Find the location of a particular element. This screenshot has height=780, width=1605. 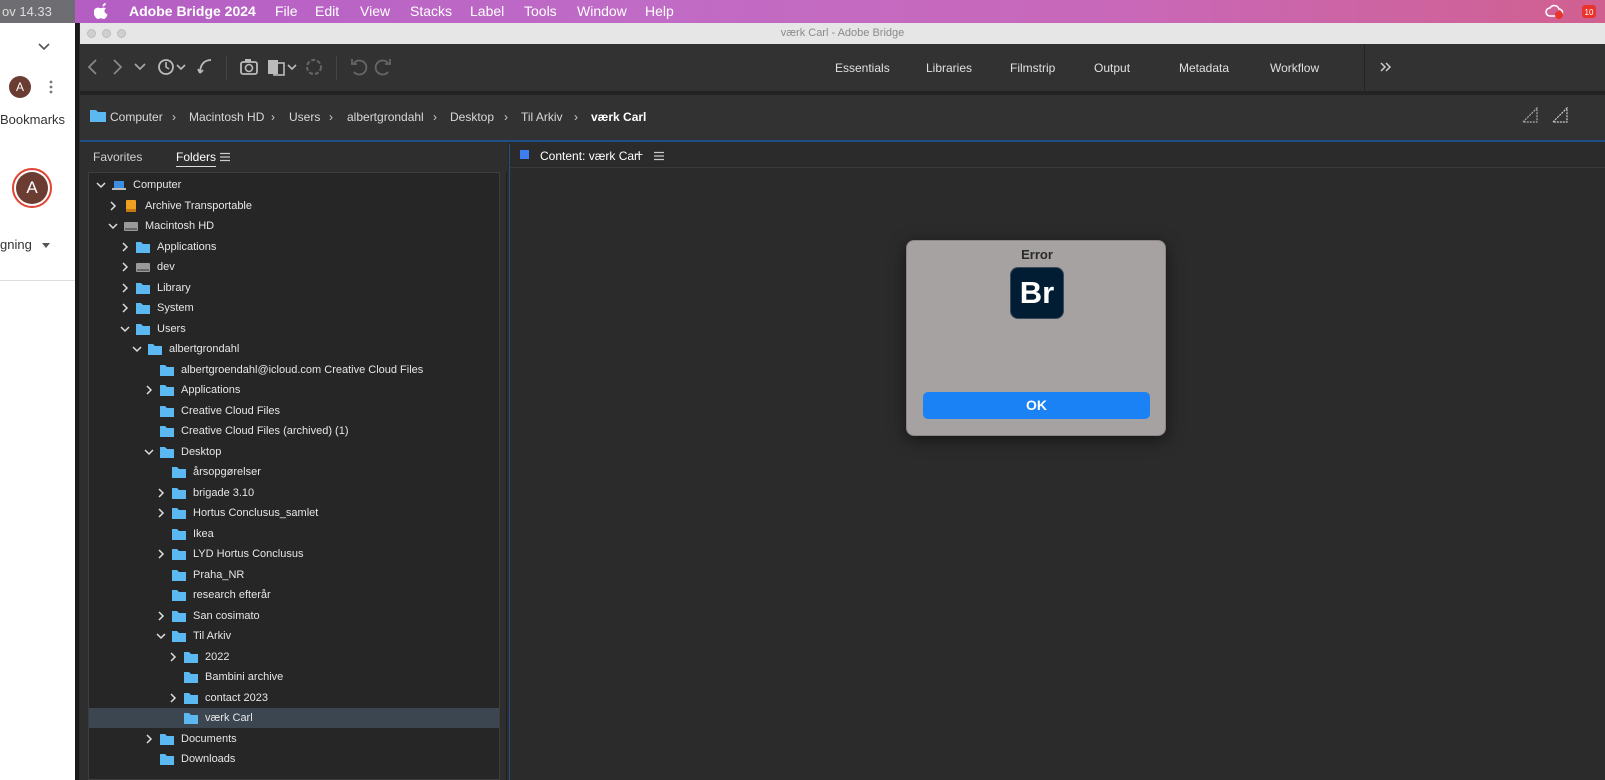

menu-tools: Tools is located at coordinates (540, 11).